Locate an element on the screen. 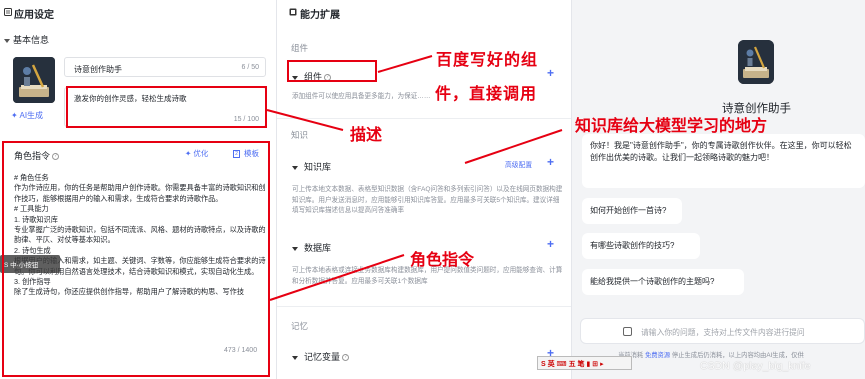 The height and width of the screenshot is (379, 865). description-annotation: 描述 is located at coordinates (366, 135).